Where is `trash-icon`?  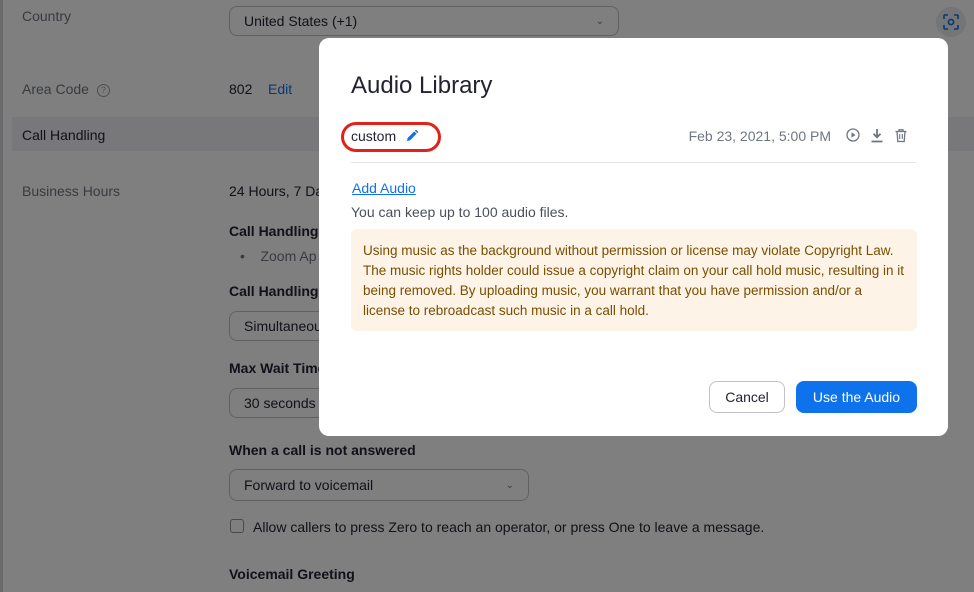
trash-icon is located at coordinates (901, 135).